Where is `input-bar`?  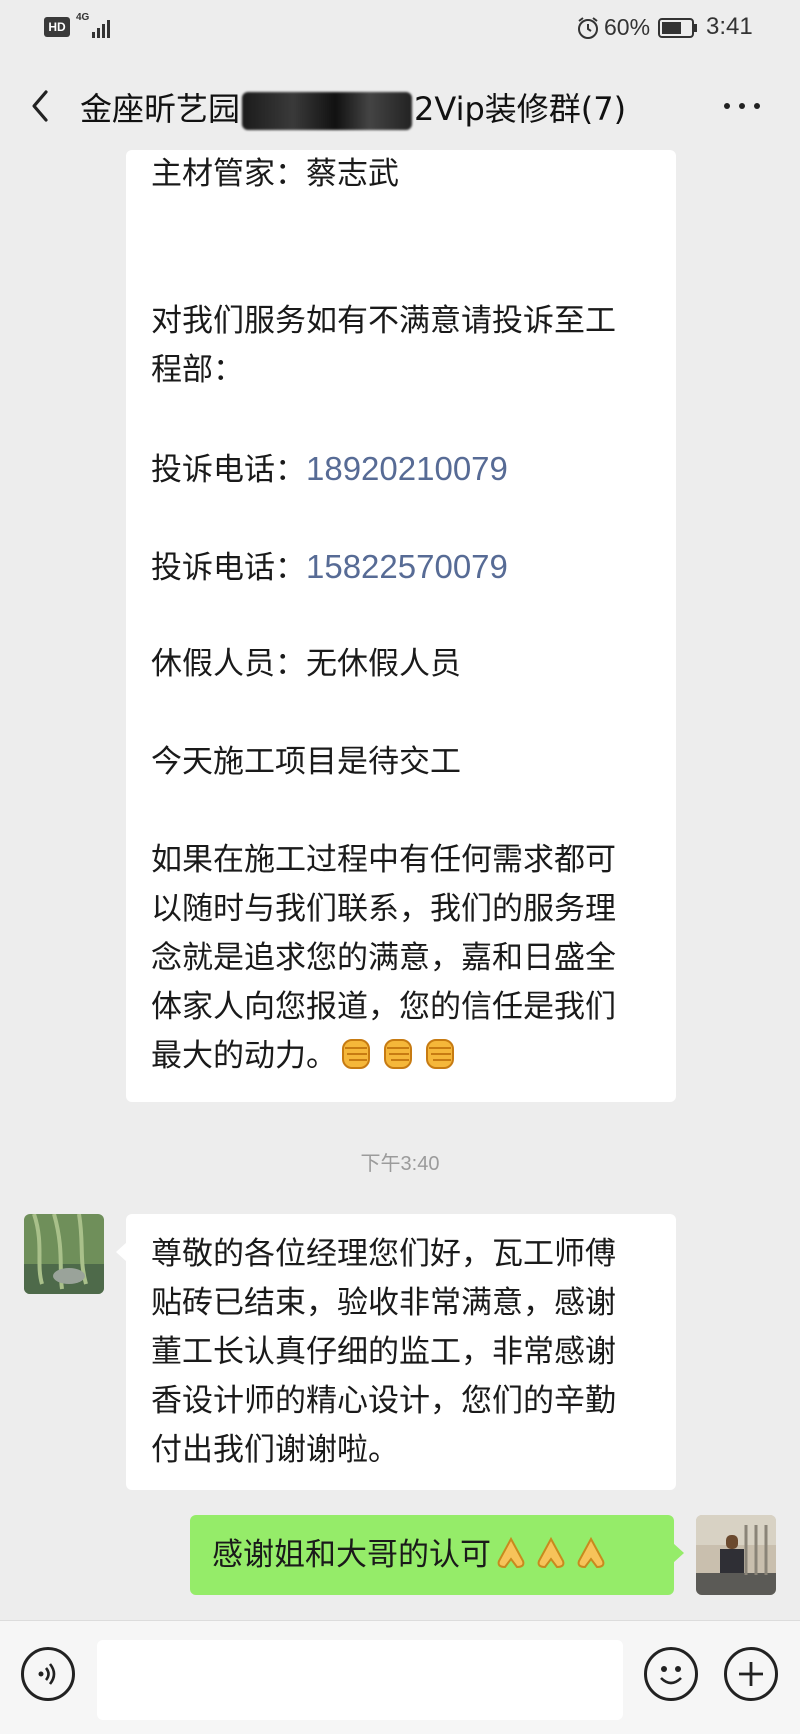
input-bar is located at coordinates (400, 1677).